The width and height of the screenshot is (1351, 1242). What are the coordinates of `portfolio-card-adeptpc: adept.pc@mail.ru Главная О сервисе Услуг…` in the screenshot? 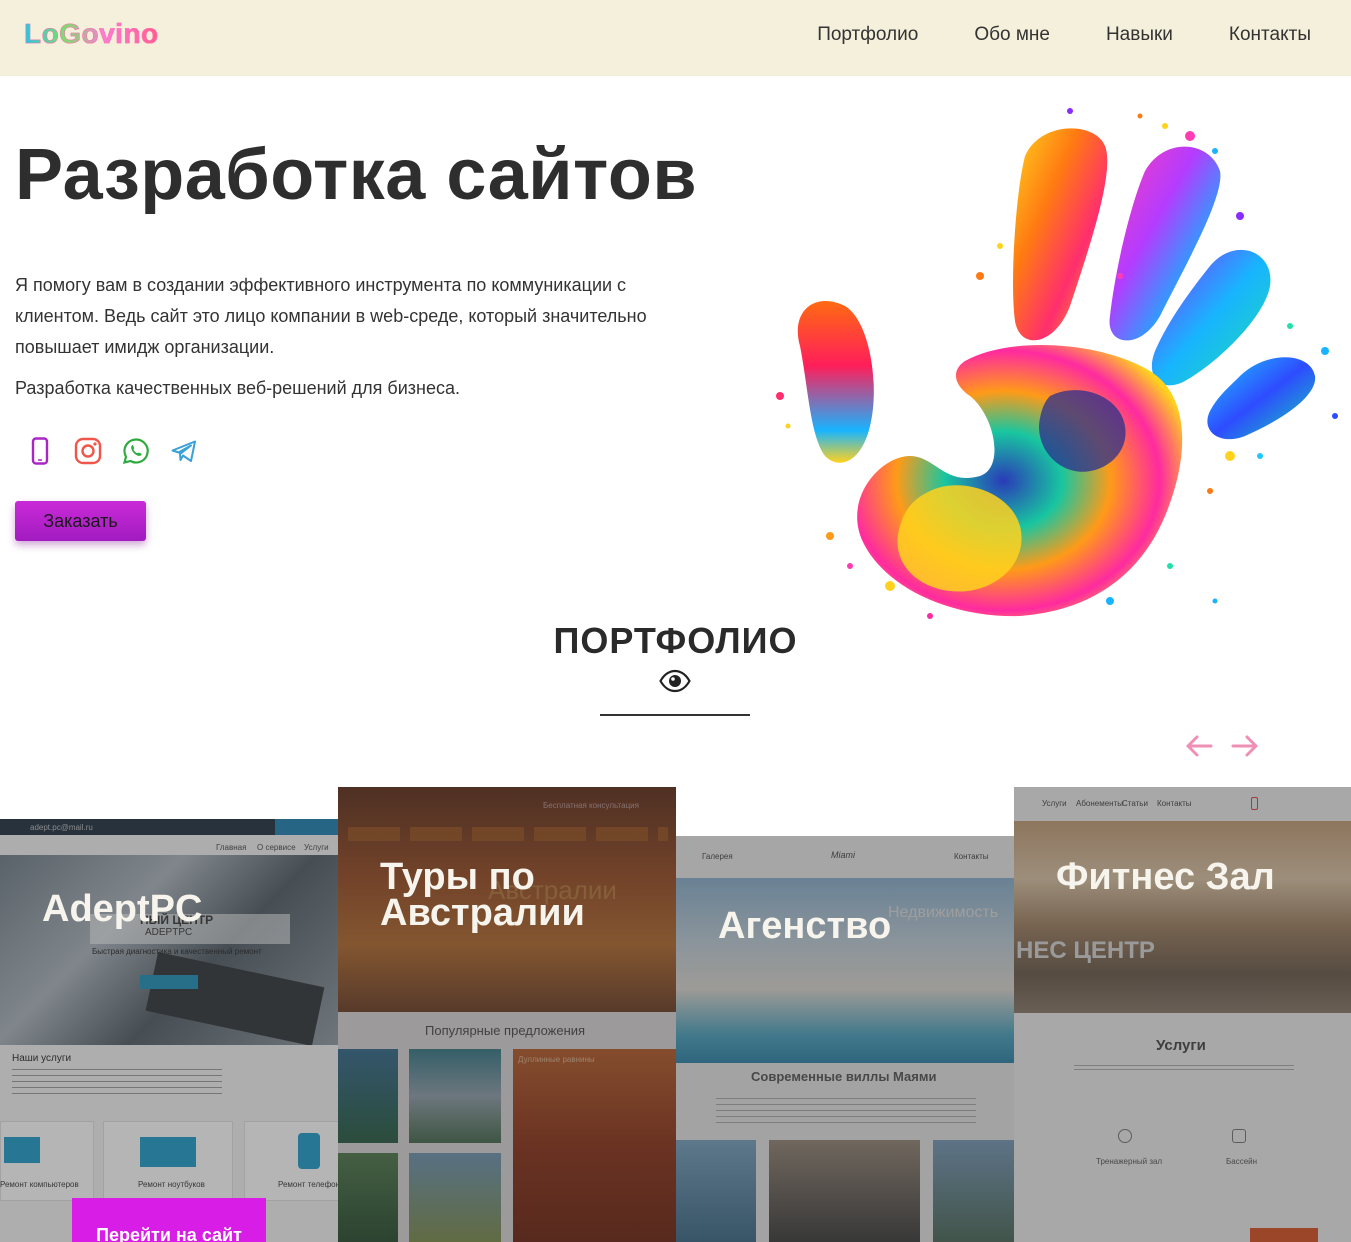 It's located at (169, 1030).